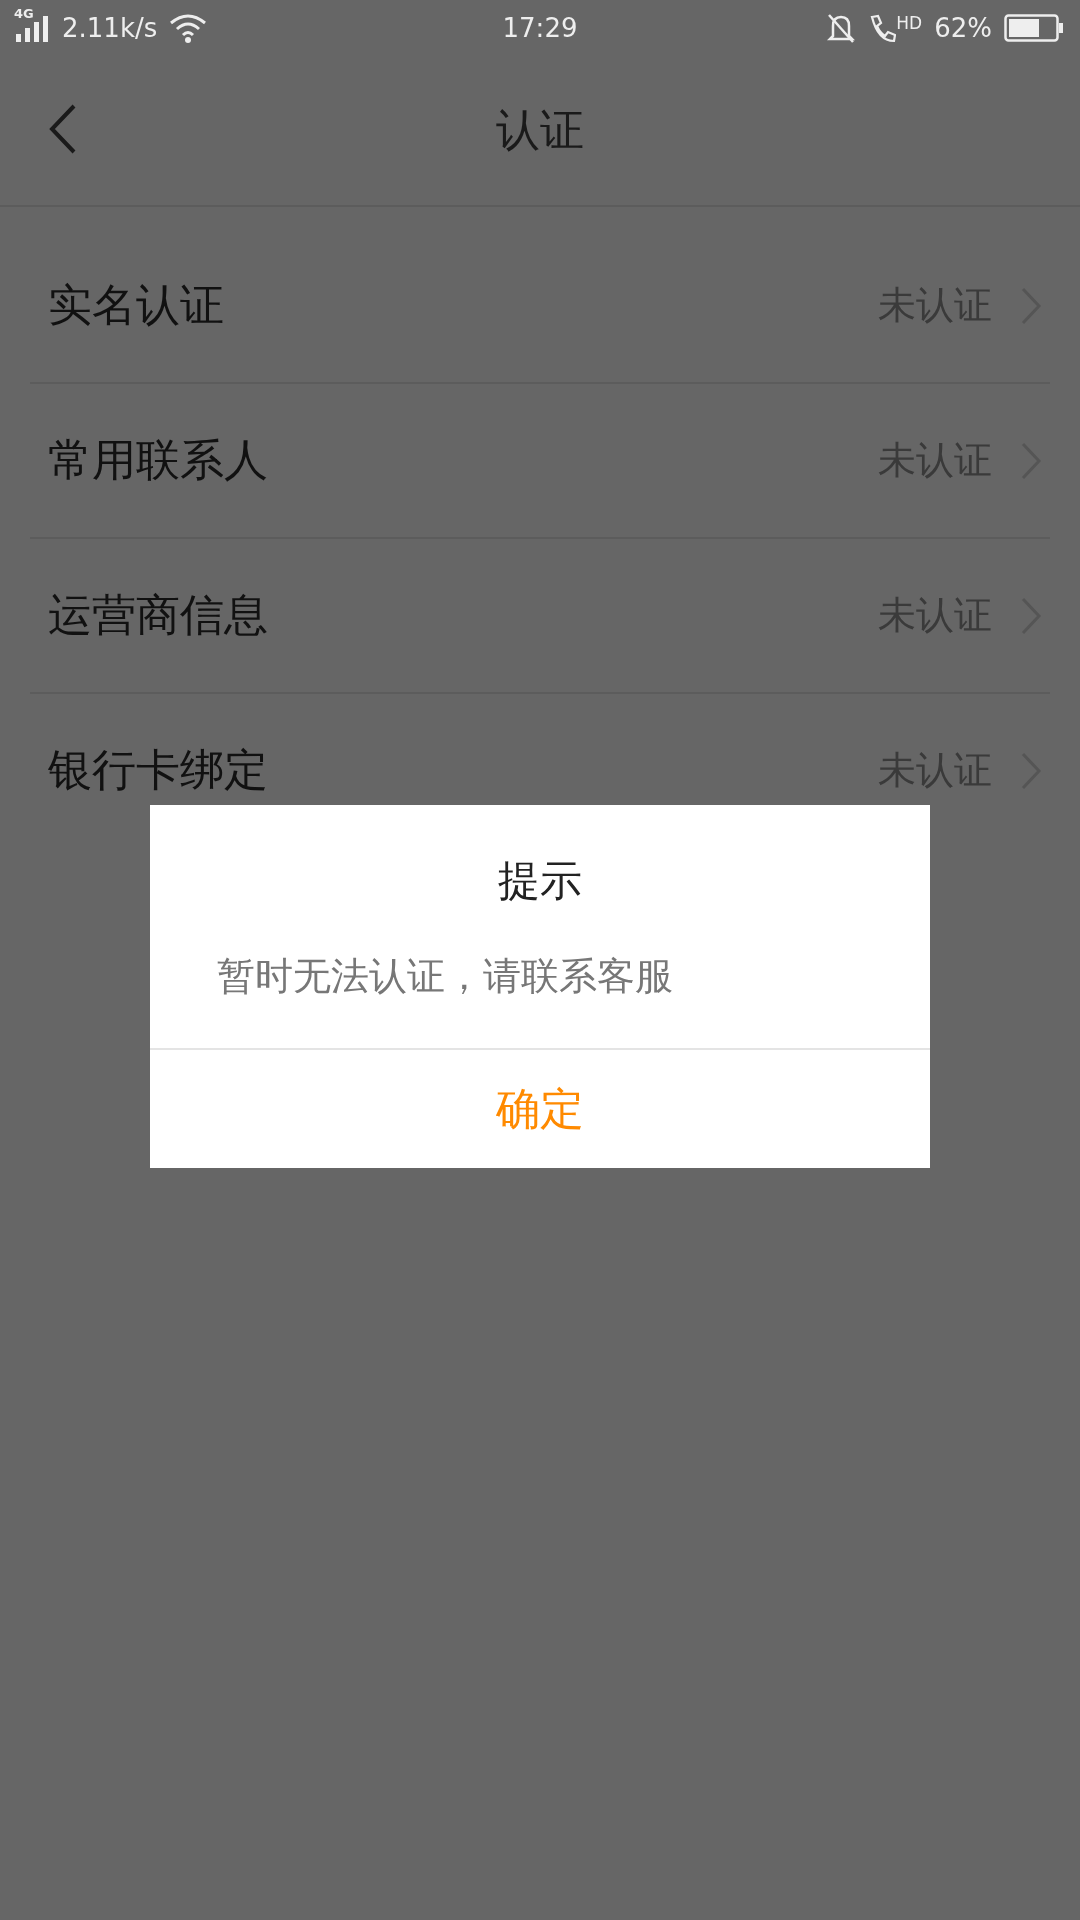 This screenshot has width=1080, height=1920. Describe the element at coordinates (24, 13) in the screenshot. I see `network-label: 4G` at that location.